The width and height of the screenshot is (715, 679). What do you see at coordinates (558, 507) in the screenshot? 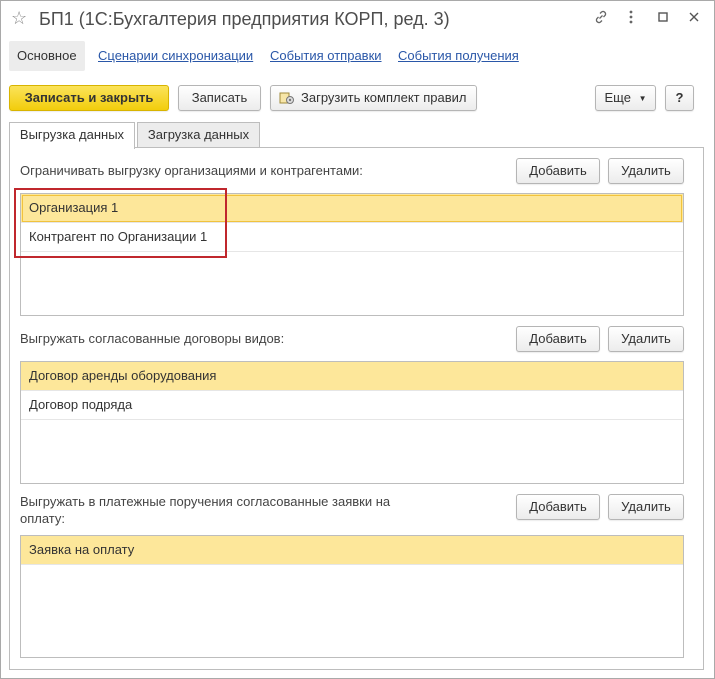
I see `add-payment-request-button: Добавить` at bounding box center [558, 507].